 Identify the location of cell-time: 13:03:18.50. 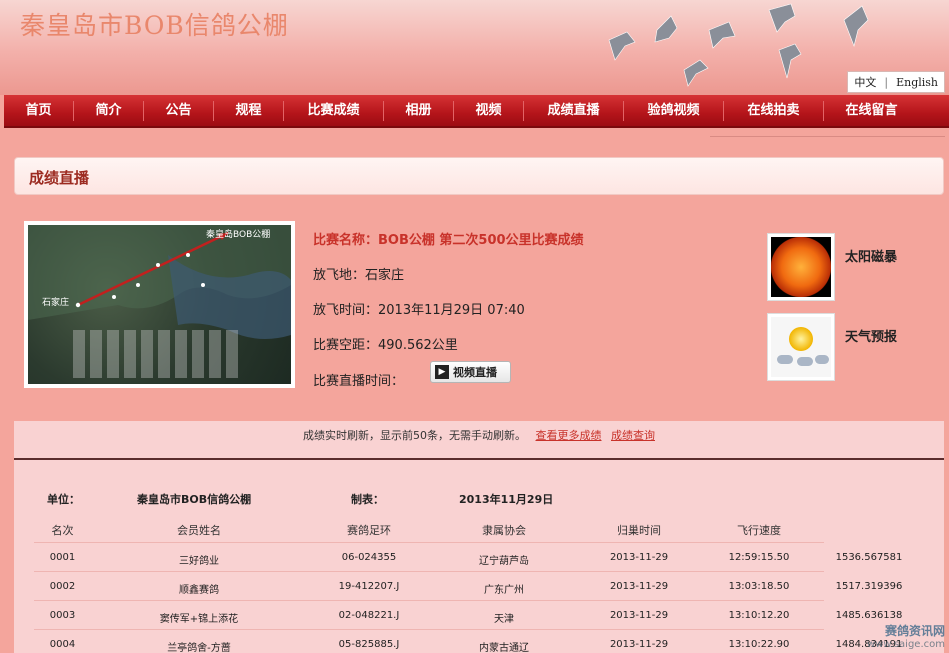
(759, 586).